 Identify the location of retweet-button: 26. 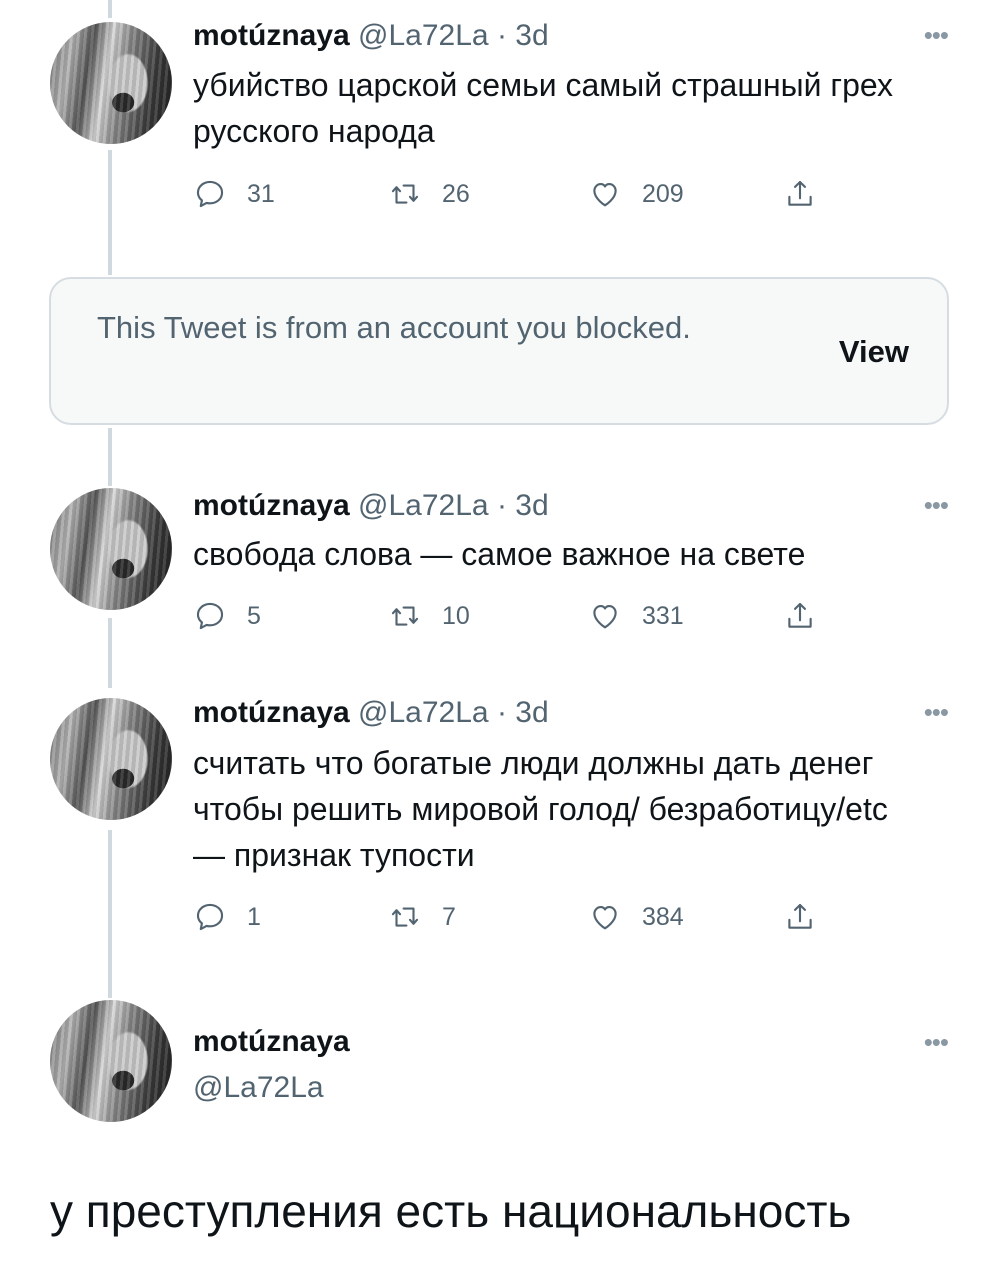
(429, 194).